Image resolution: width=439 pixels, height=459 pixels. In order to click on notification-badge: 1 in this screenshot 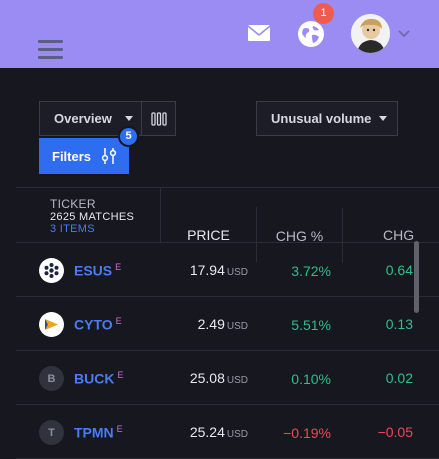, I will do `click(323, 13)`.